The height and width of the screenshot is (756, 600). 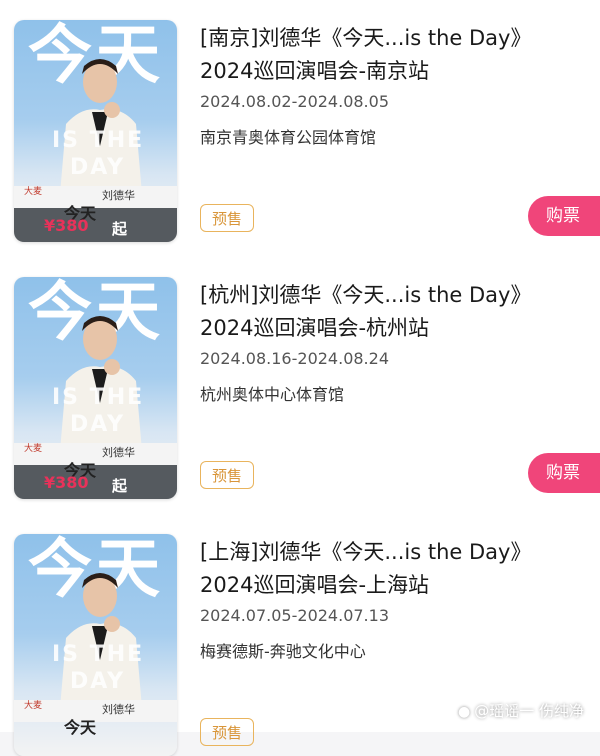 I want to click on concert-dates: 2024.08.02-2024.08.05, so click(x=294, y=101).